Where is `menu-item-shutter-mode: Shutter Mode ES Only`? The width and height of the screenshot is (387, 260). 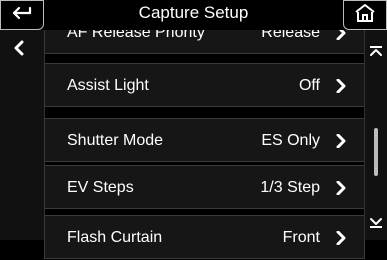
menu-item-shutter-mode: Shutter Mode ES Only is located at coordinates (204, 140).